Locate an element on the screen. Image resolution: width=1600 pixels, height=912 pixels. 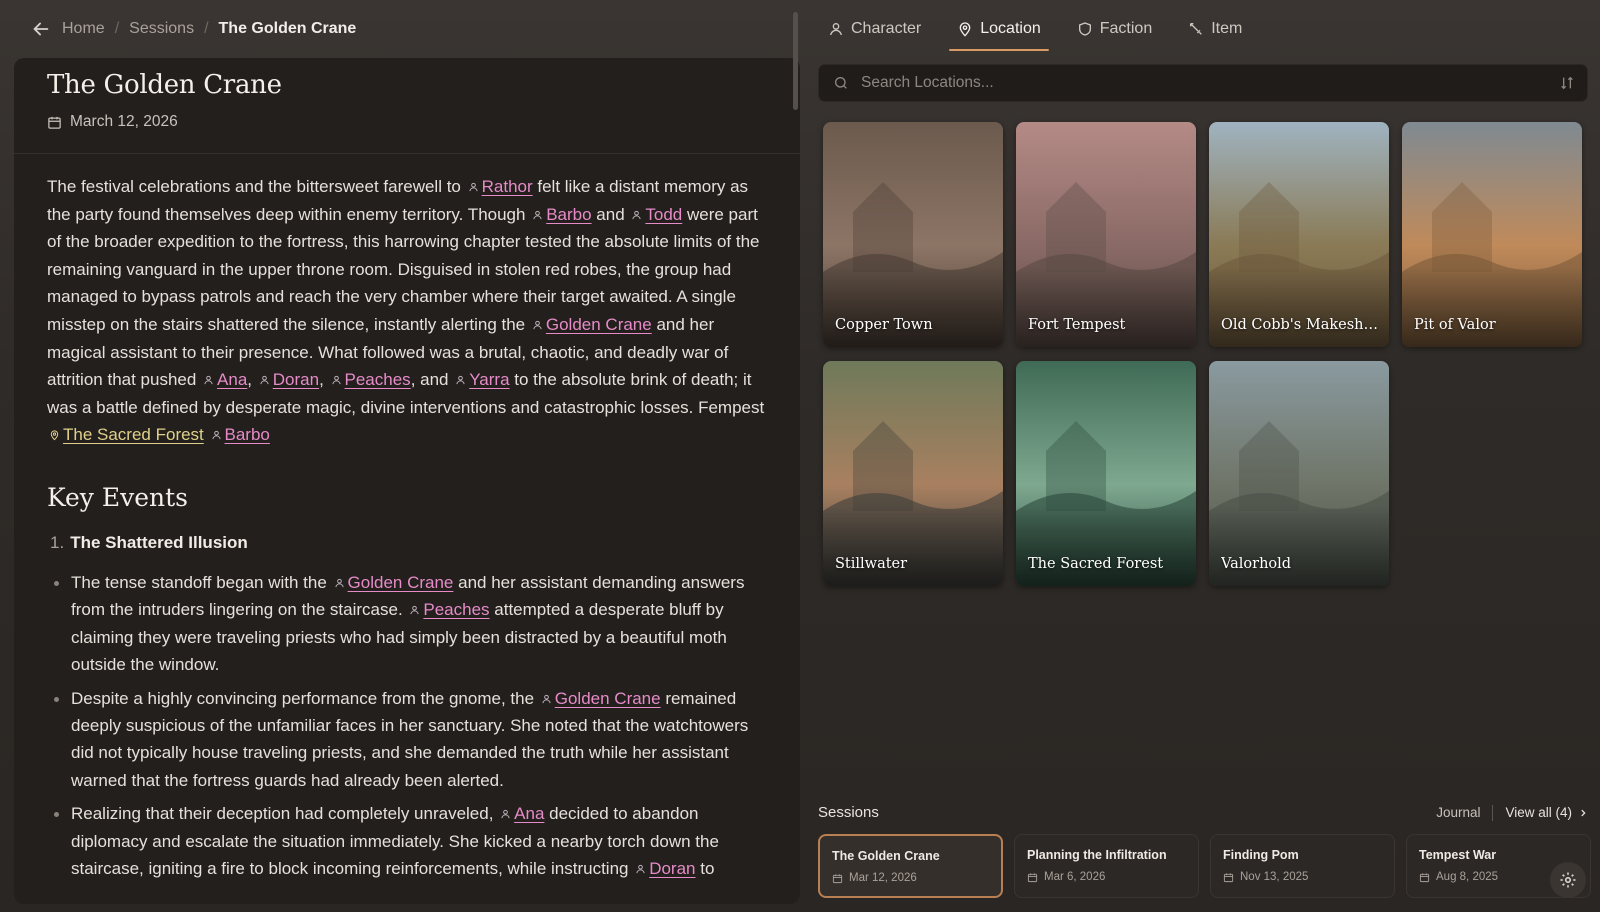
breadcrumb-bar: Home / Sessions / The Golden Crane is located at coordinates (397, 29).